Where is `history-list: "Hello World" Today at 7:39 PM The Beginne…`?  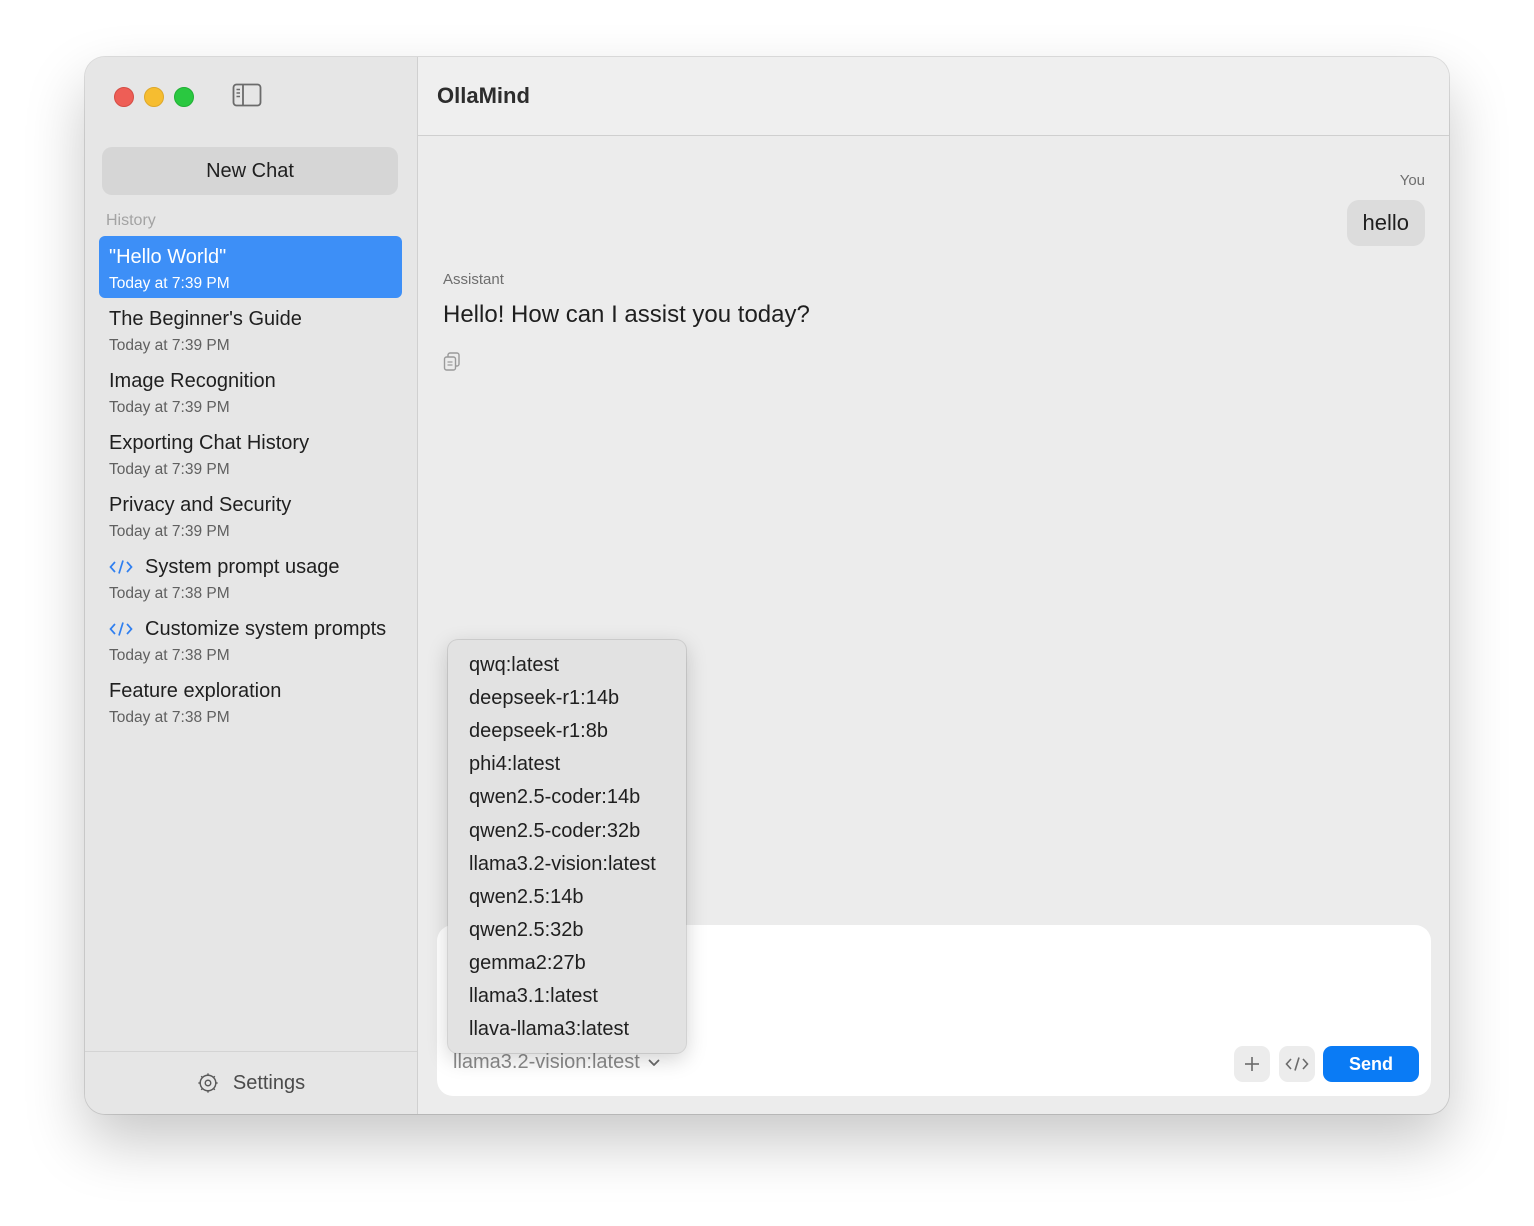
history-list: "Hello World" Today at 7:39 PM The Beginne… is located at coordinates (250, 484).